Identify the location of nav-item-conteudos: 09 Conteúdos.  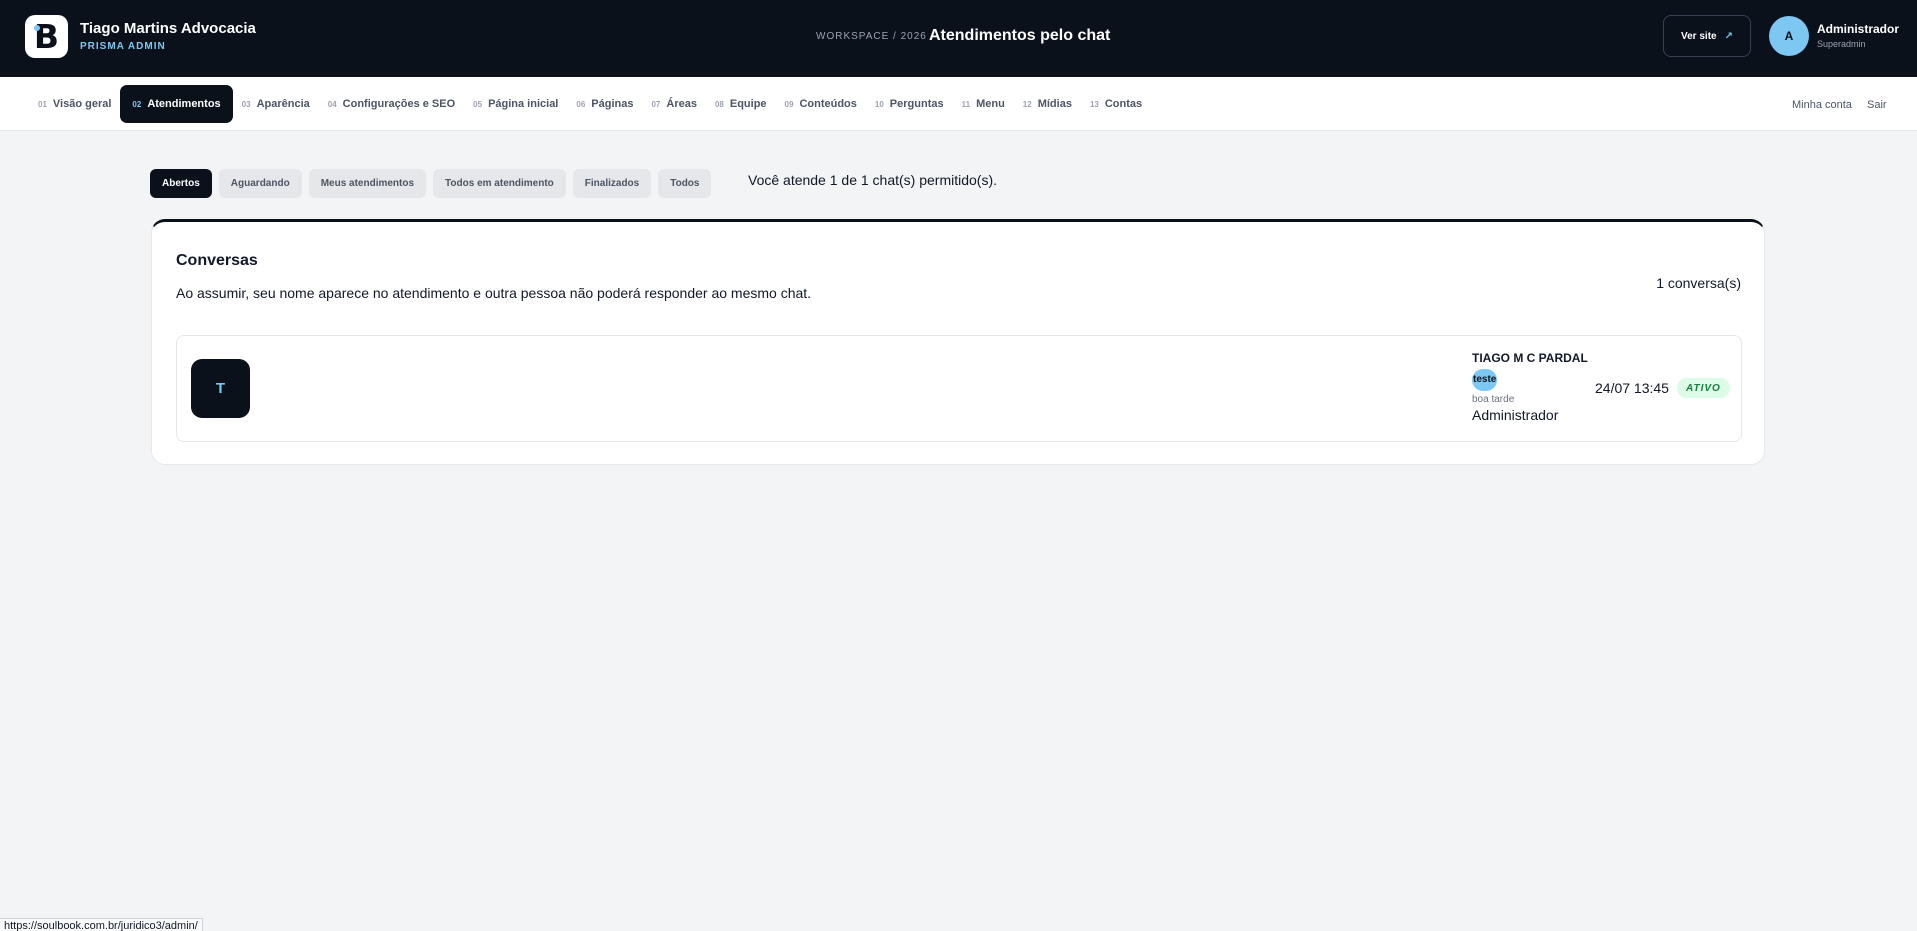
(821, 104).